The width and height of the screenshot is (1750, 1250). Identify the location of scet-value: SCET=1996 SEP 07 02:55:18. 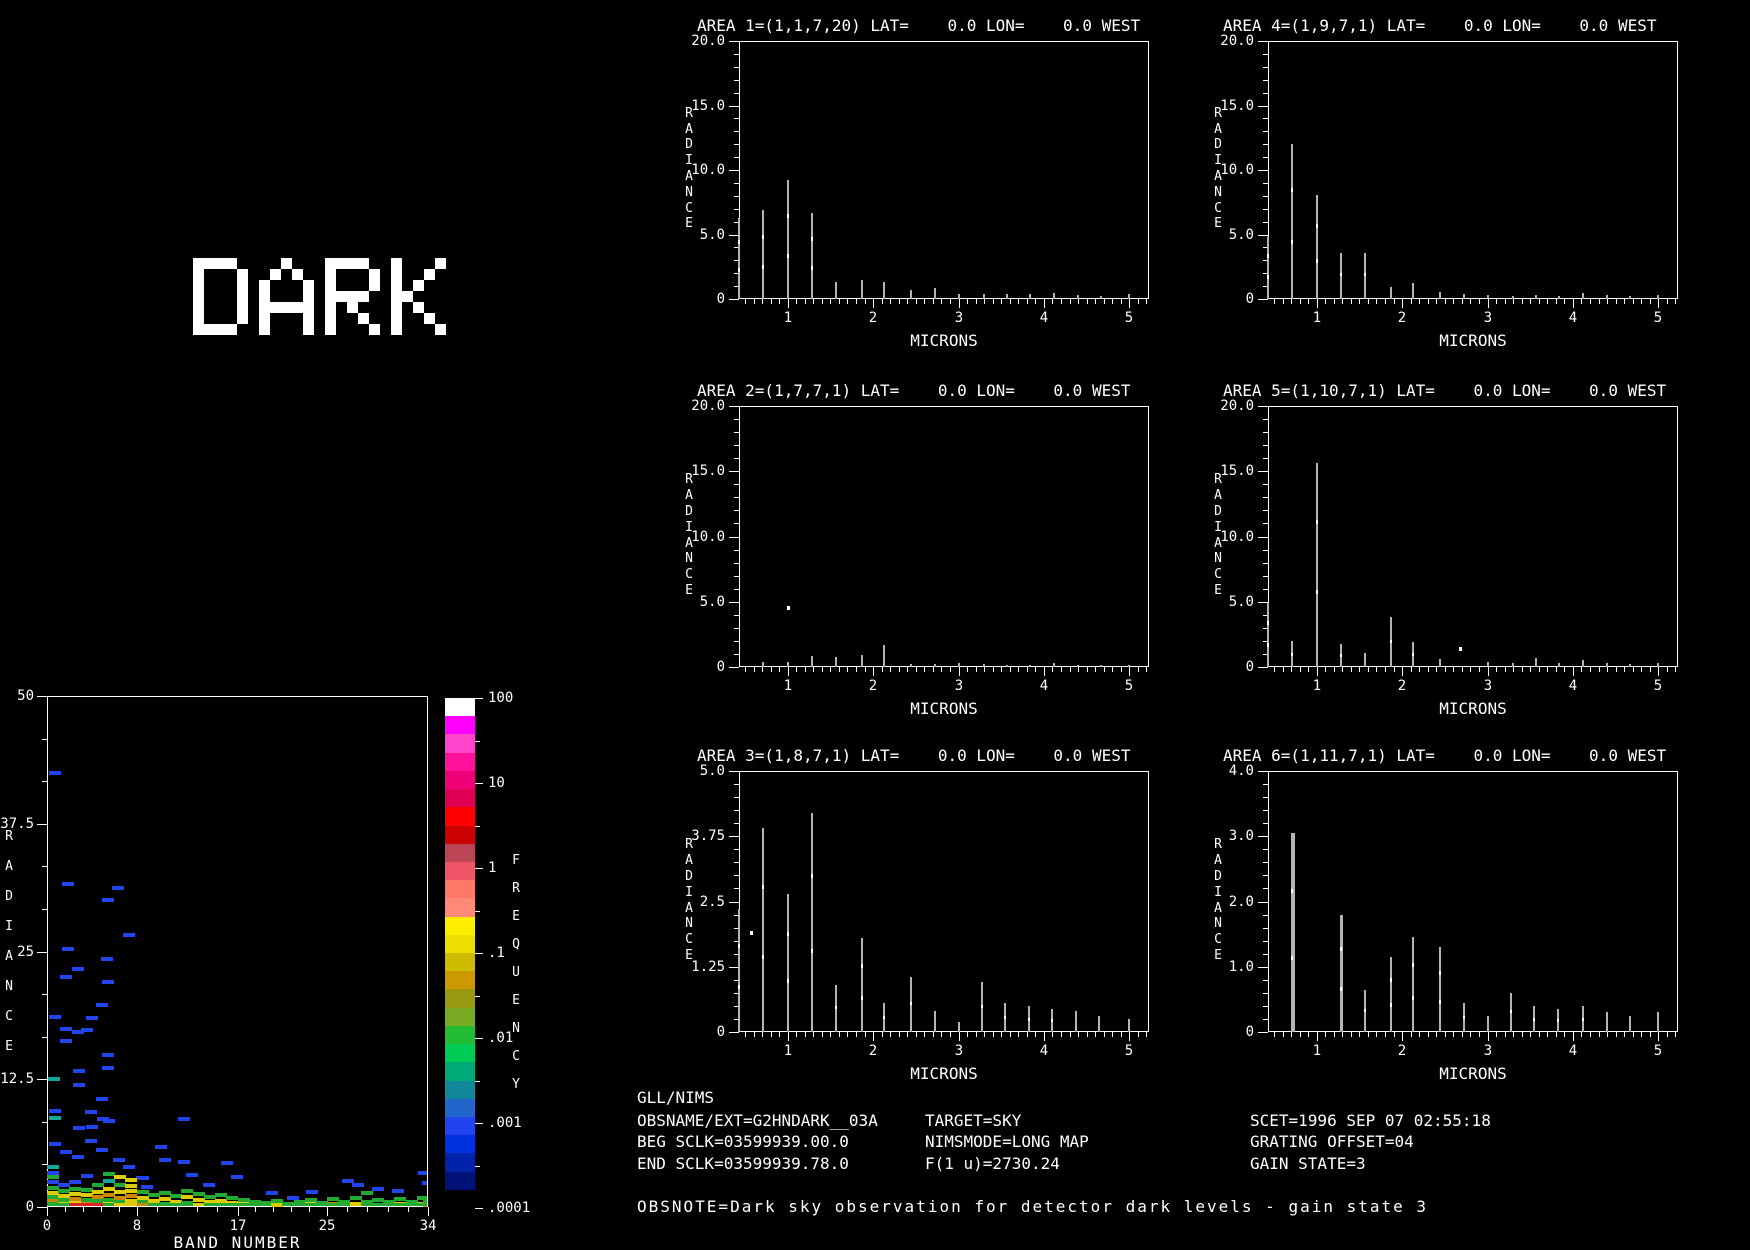
(1370, 1120).